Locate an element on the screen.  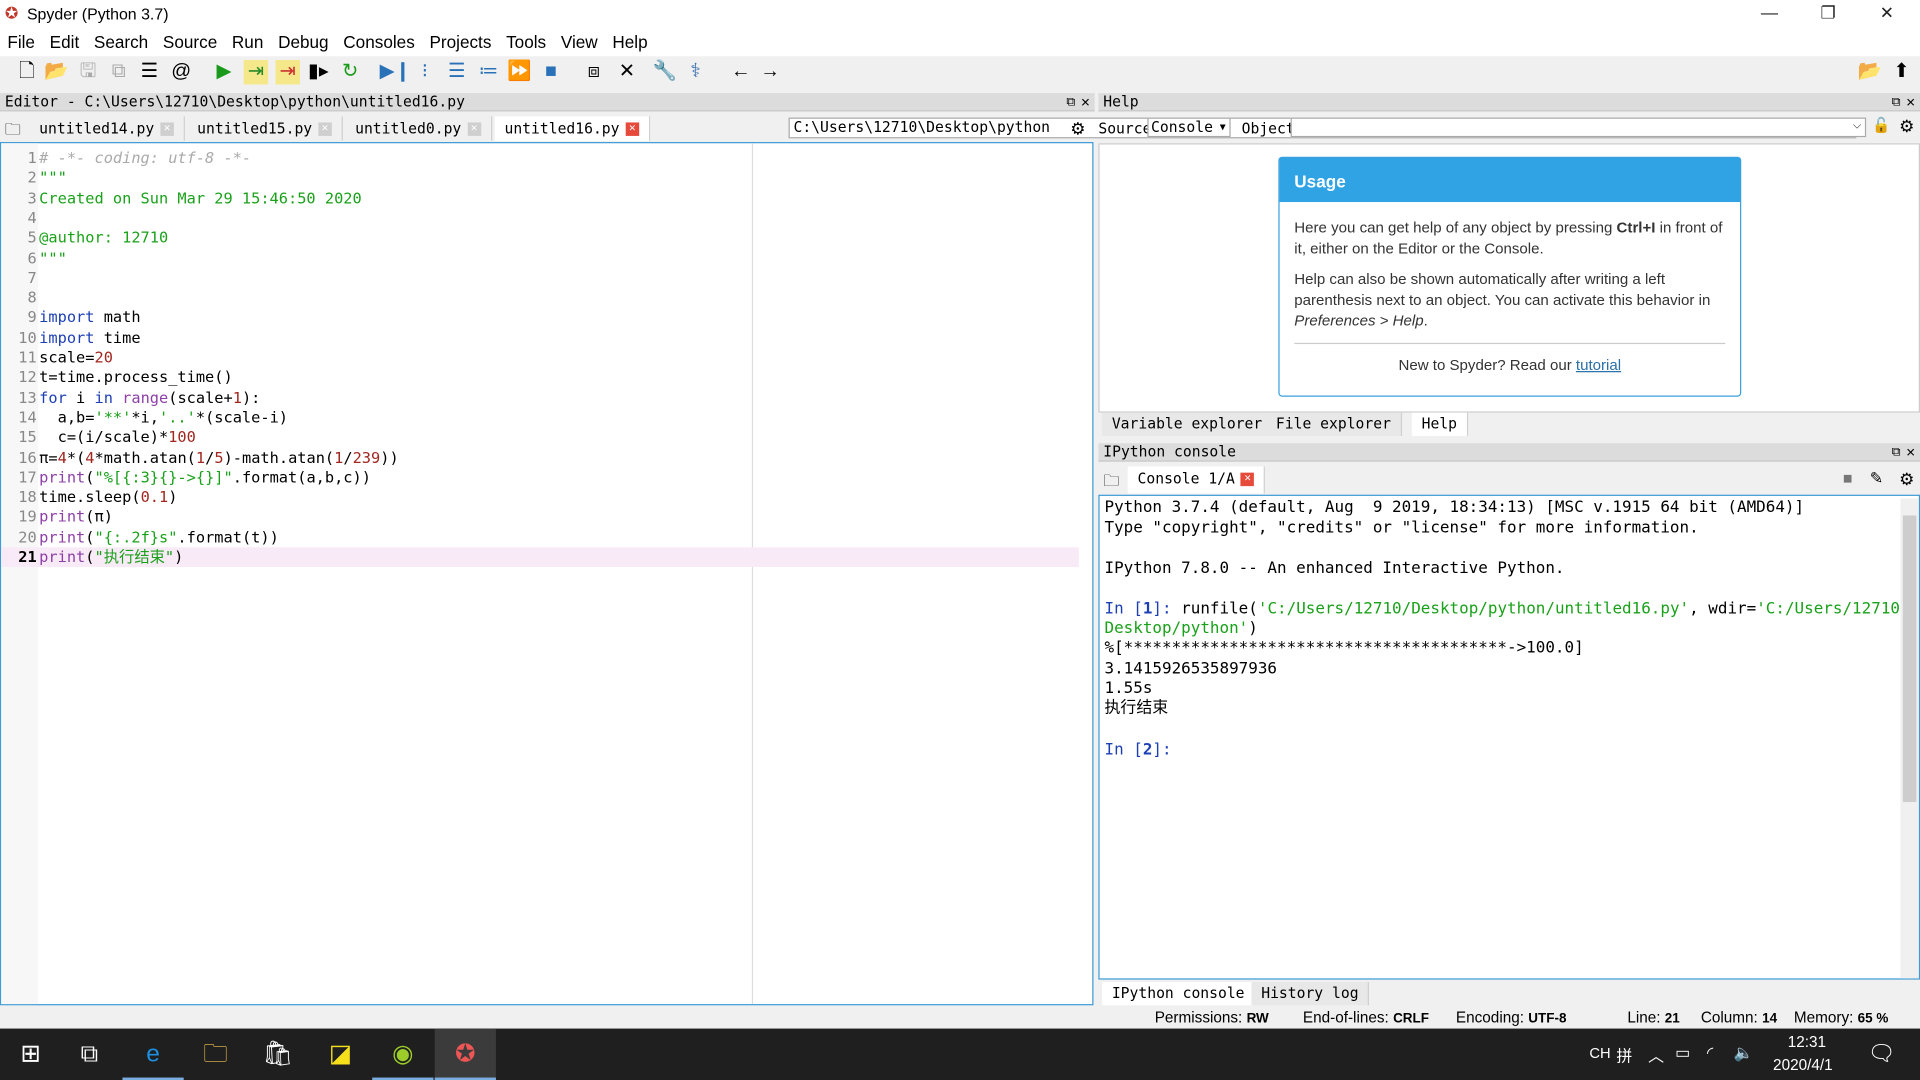
console-scrollbar is located at coordinates (1909, 738).